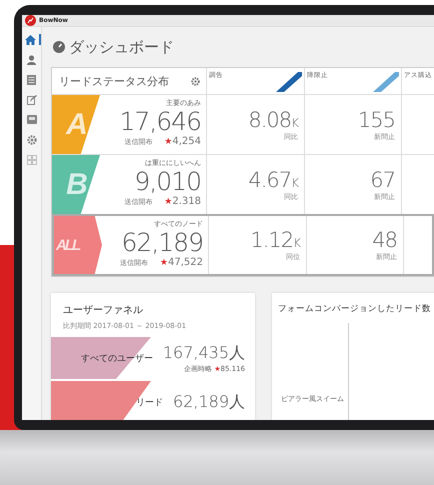 This screenshot has width=434, height=485. I want to click on star-value: ★4,254, so click(182, 141).